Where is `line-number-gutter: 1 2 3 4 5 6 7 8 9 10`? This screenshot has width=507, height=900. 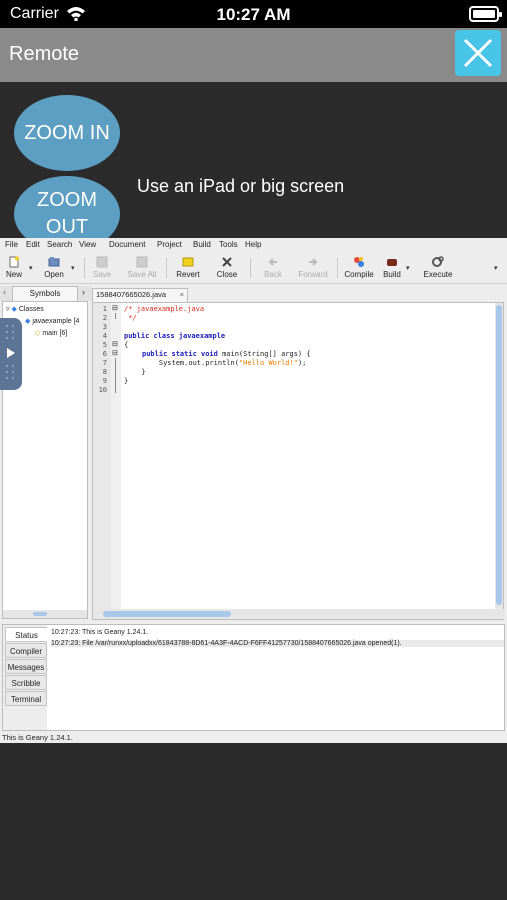
line-number-gutter: 1 2 3 4 5 6 7 8 9 10 is located at coordinates (102, 456).